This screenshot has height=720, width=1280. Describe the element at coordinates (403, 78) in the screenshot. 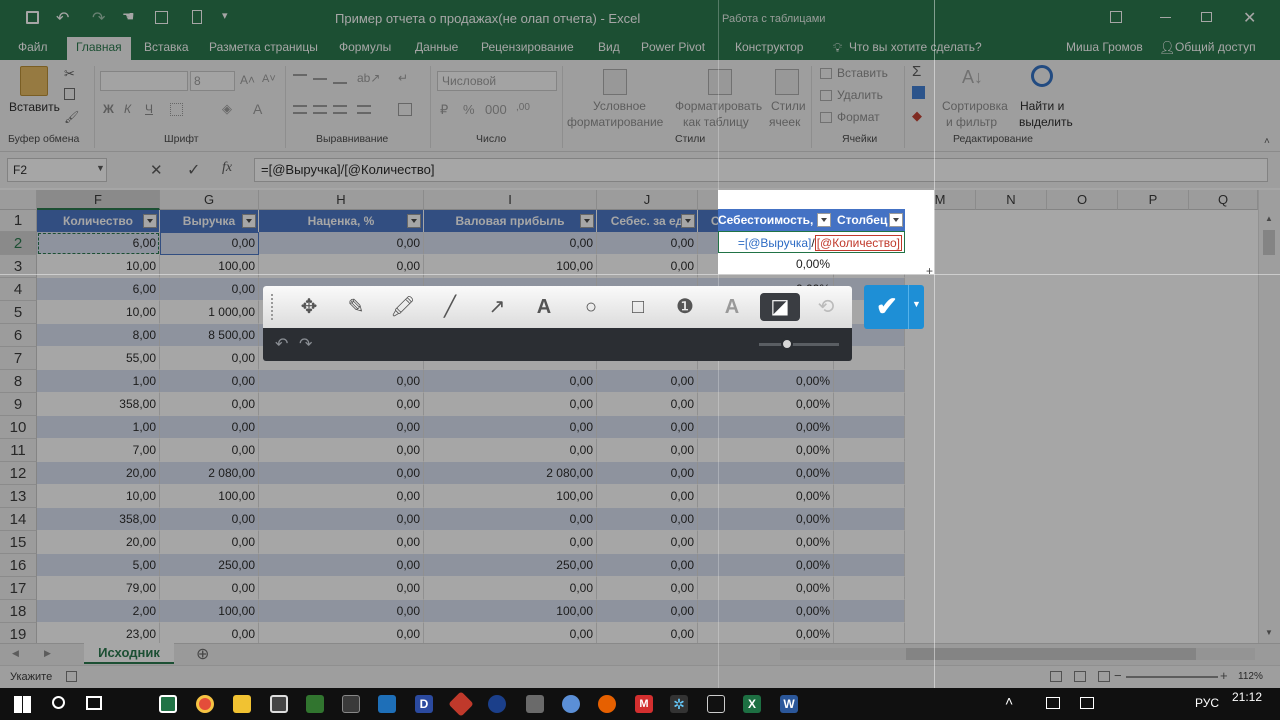

I see `wrap-text-icon: ↵` at that location.